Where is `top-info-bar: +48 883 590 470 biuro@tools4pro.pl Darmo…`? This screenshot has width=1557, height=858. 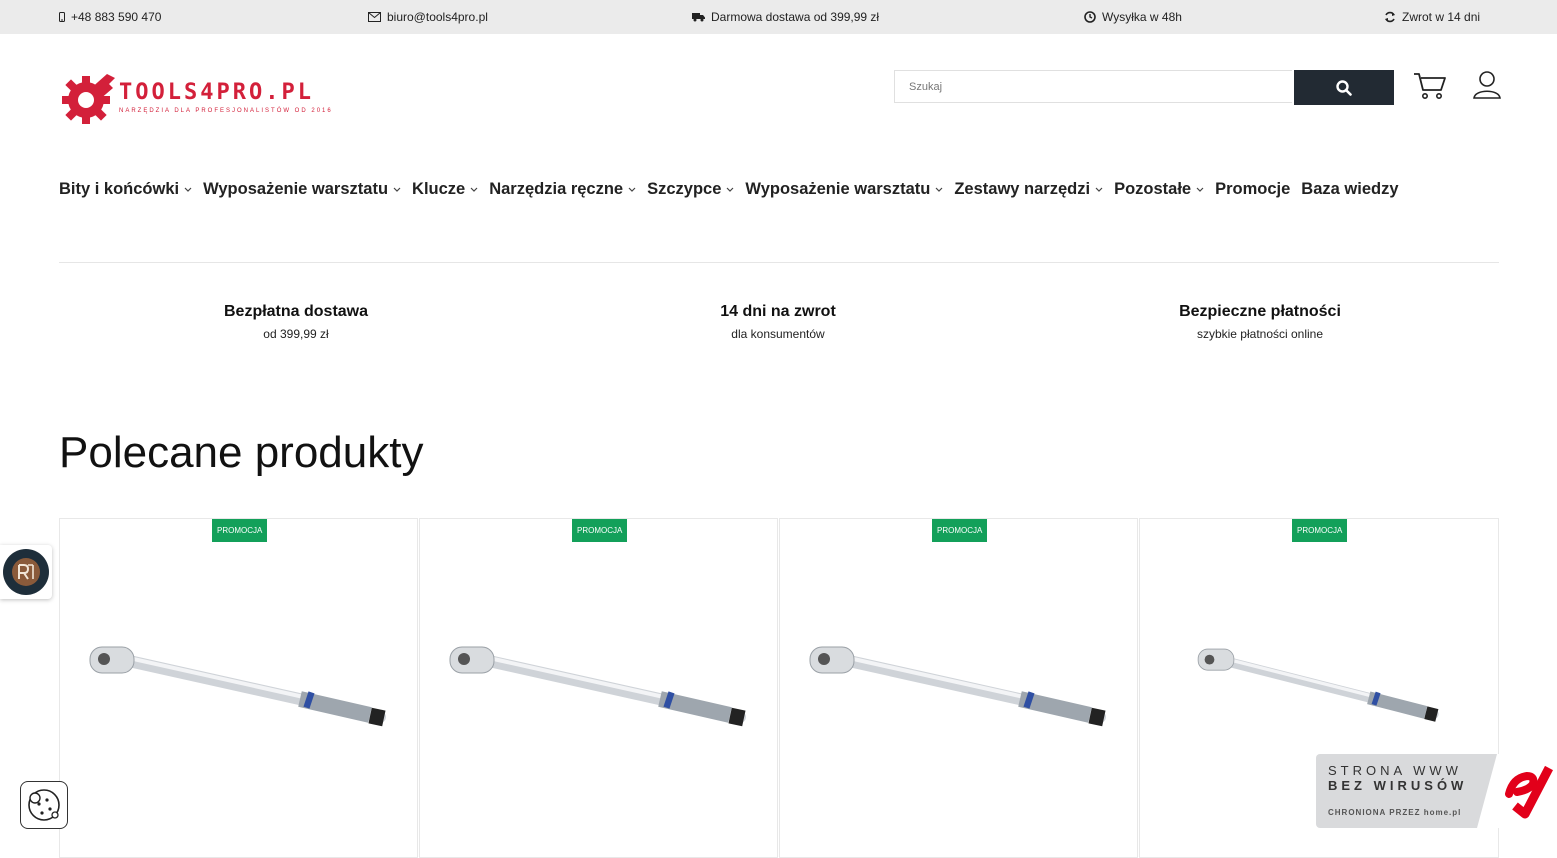
top-info-bar: +48 883 590 470 biuro@tools4pro.pl Darmo… is located at coordinates (778, 17).